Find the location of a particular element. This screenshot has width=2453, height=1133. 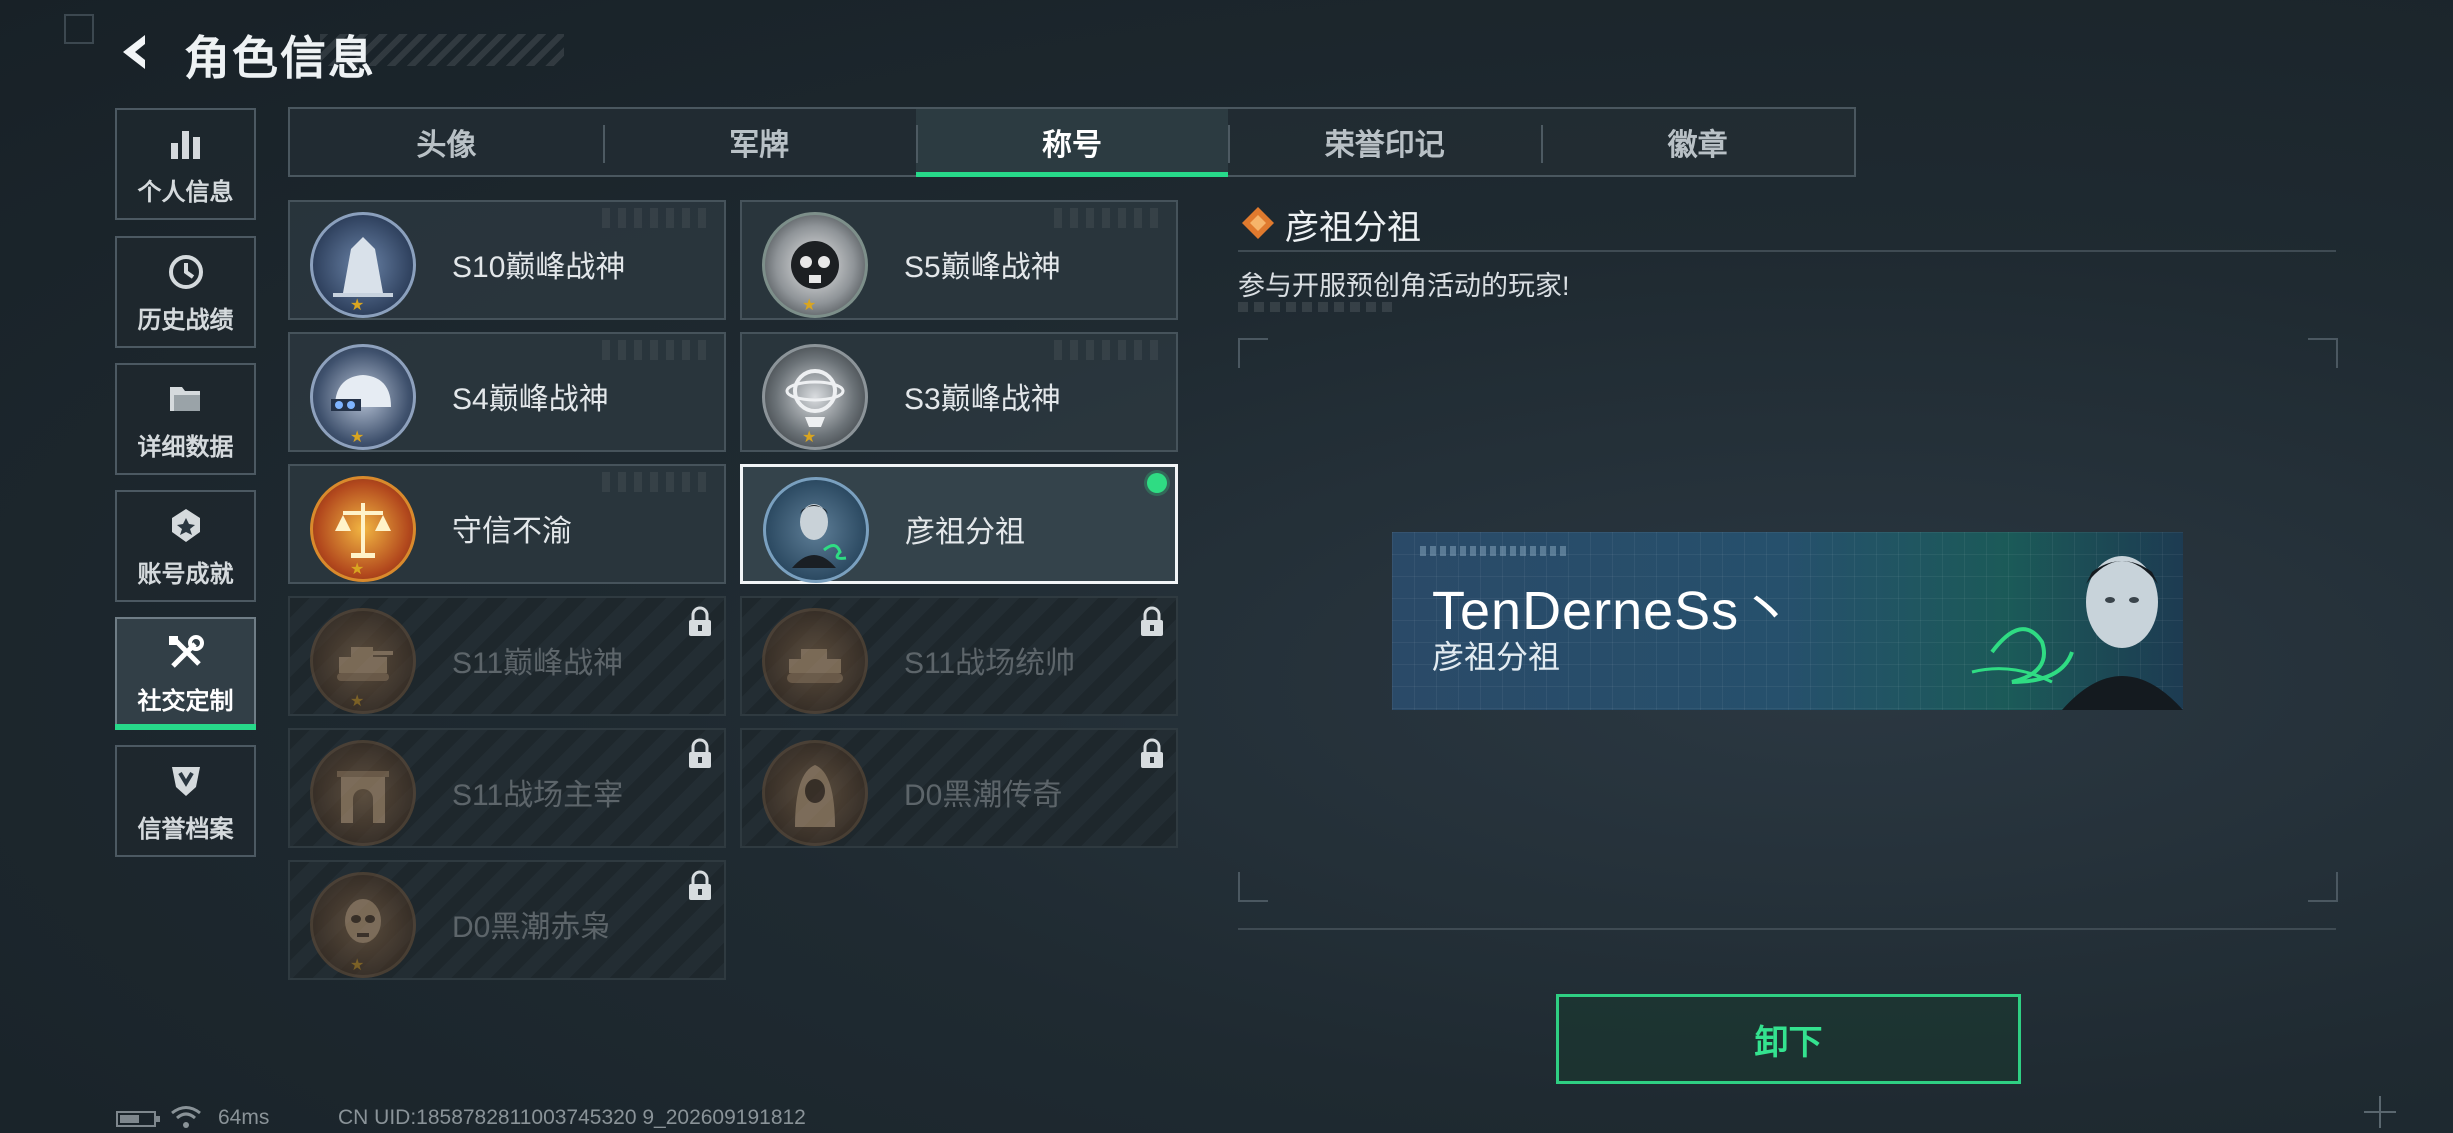

tab-badge: 徽章 is located at coordinates (1697, 142).